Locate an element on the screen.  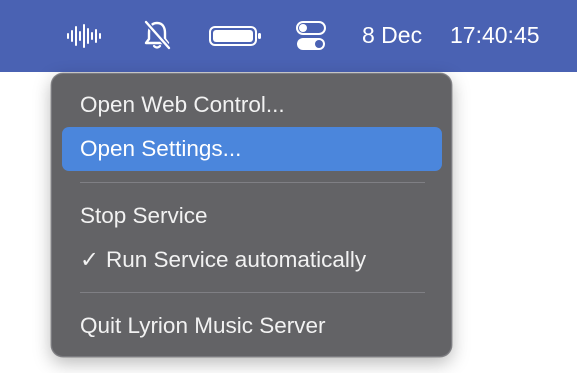
menu-item-label: Stop Service is located at coordinates (144, 215).